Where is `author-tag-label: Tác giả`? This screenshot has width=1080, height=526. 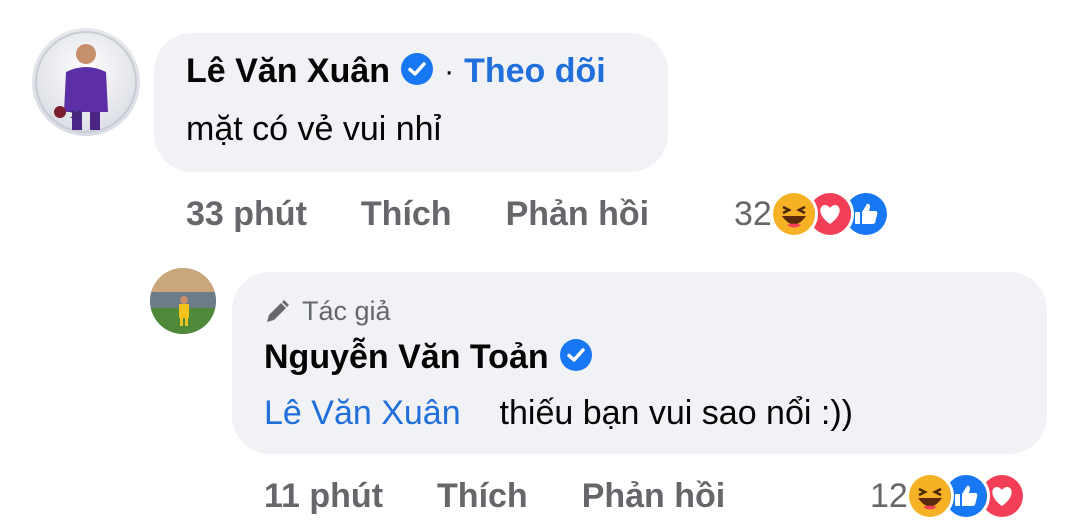
author-tag-label: Tác giả is located at coordinates (346, 311).